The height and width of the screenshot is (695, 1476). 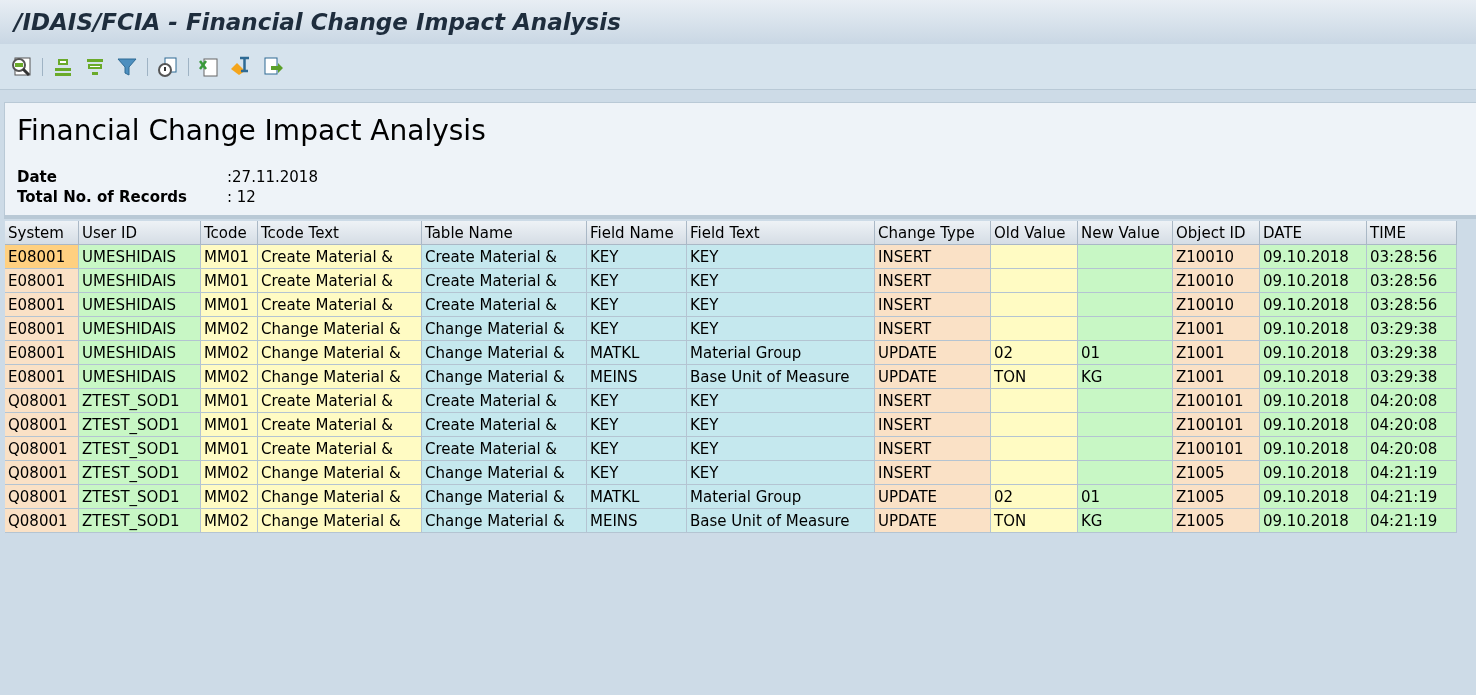 I want to click on field-value: :27.11.2018, so click(x=272, y=177).